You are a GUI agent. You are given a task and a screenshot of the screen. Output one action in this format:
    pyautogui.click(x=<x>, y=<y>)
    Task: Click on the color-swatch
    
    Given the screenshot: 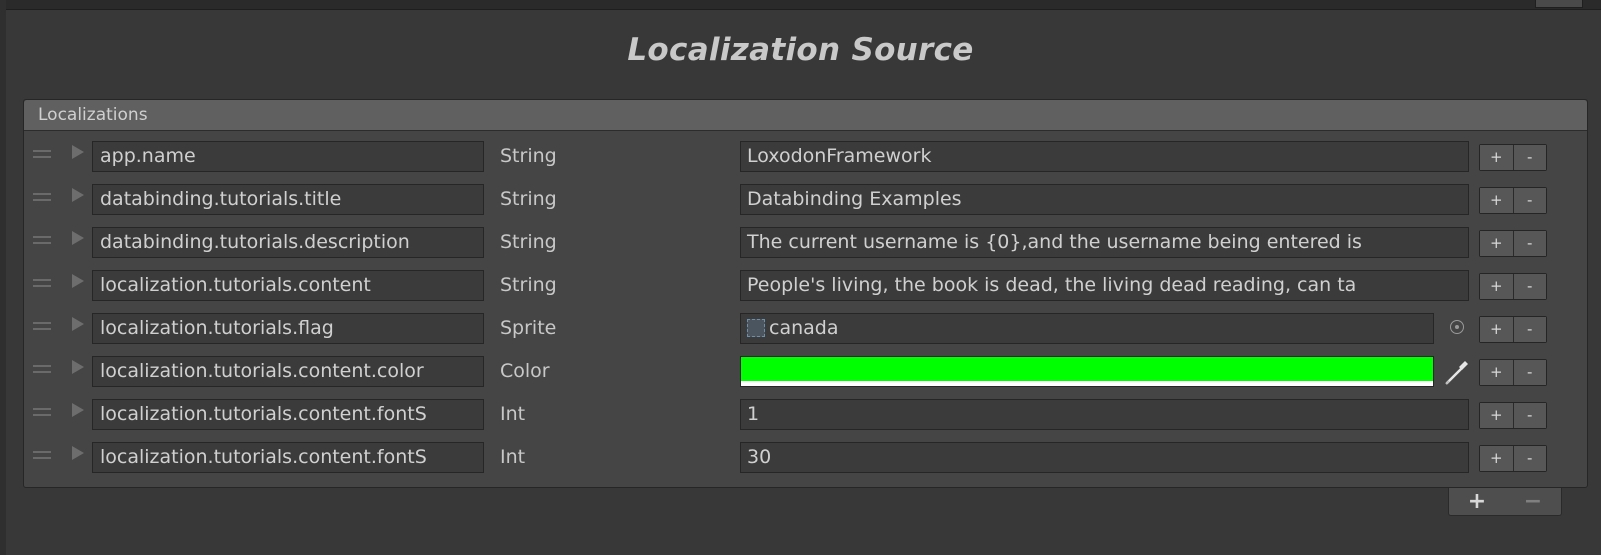 What is the action you would take?
    pyautogui.click(x=1087, y=369)
    